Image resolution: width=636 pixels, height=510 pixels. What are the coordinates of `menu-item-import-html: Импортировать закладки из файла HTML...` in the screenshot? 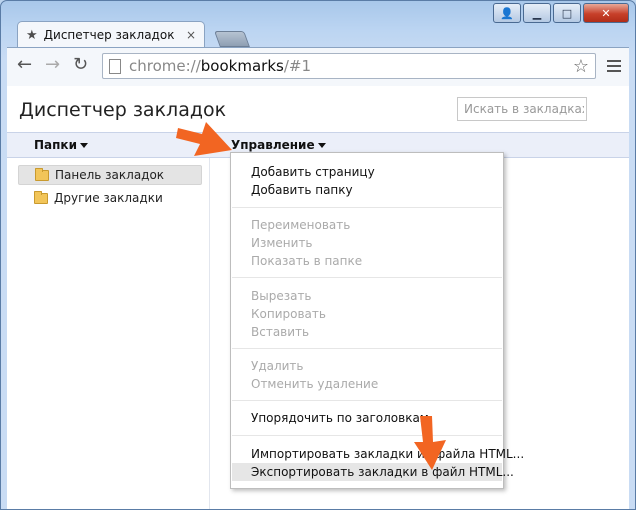 It's located at (378, 454).